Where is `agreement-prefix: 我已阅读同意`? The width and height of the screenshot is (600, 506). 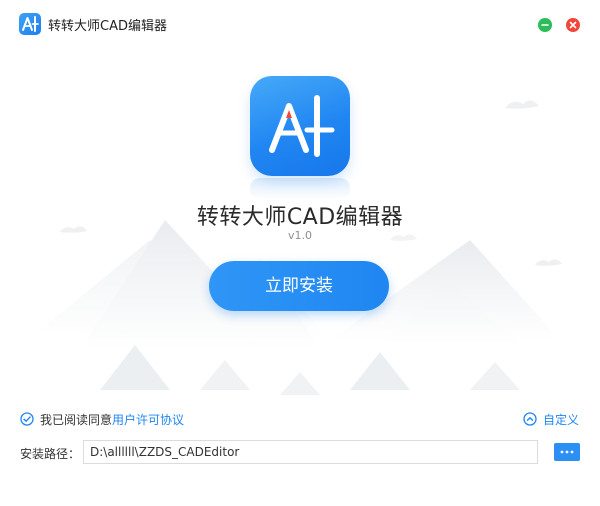 agreement-prefix: 我已阅读同意 is located at coordinates (76, 419).